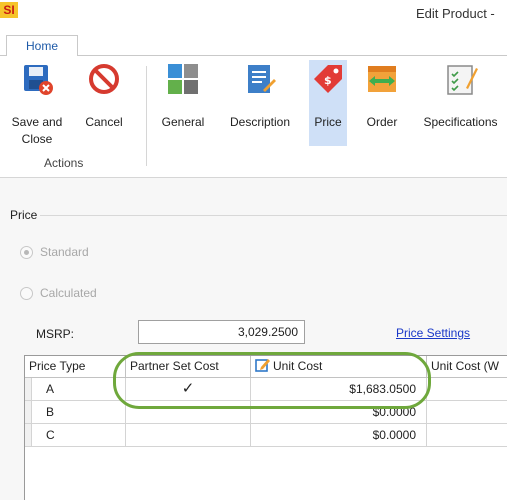  Describe the element at coordinates (68, 293) in the screenshot. I see `radio-calculated-label: Calculated` at that location.